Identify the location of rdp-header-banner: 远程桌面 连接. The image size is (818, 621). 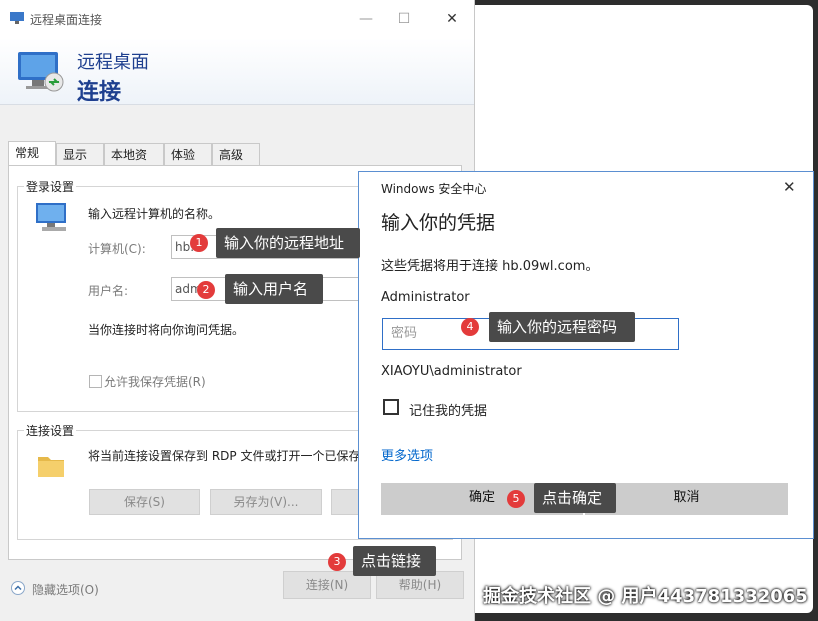
(237, 71).